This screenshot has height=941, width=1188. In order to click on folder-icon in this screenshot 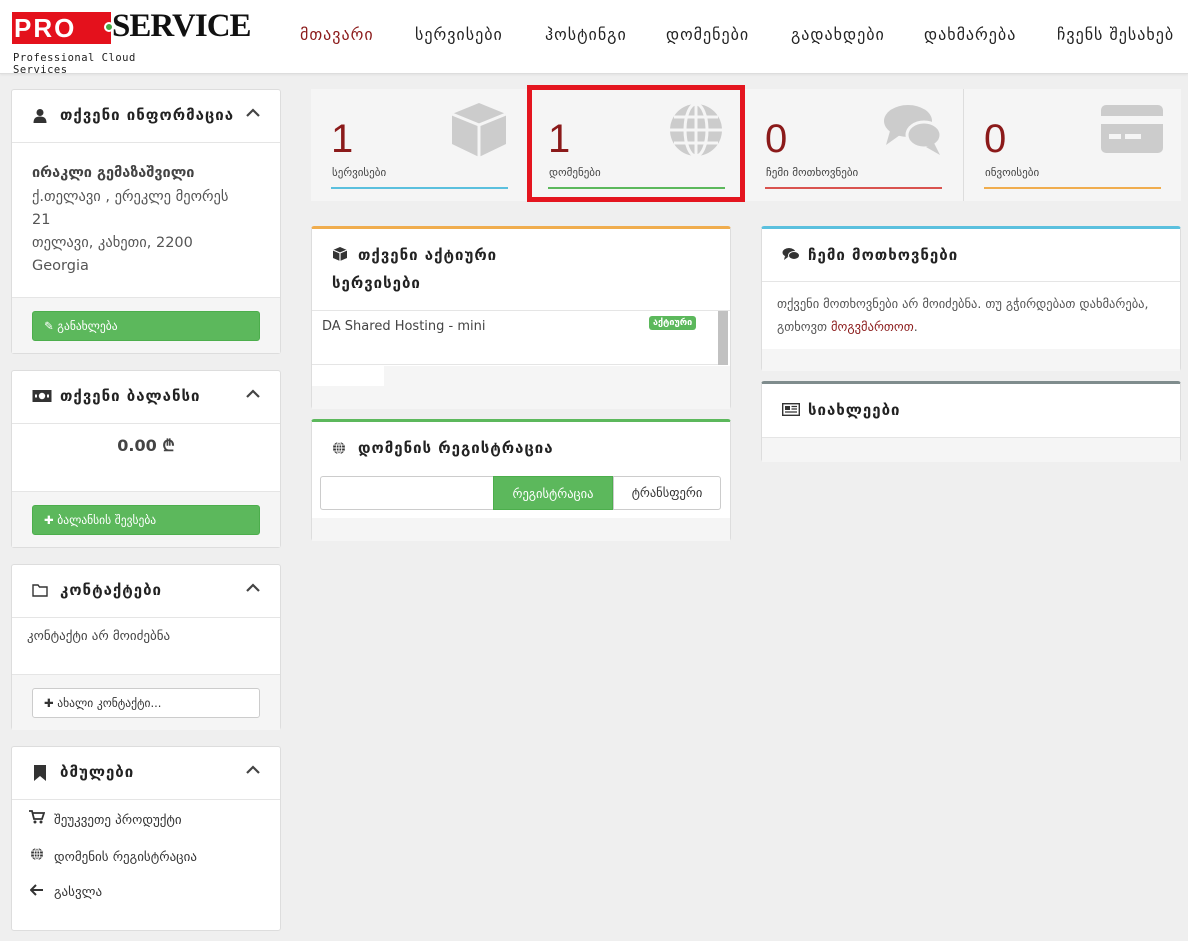, I will do `click(40, 591)`.